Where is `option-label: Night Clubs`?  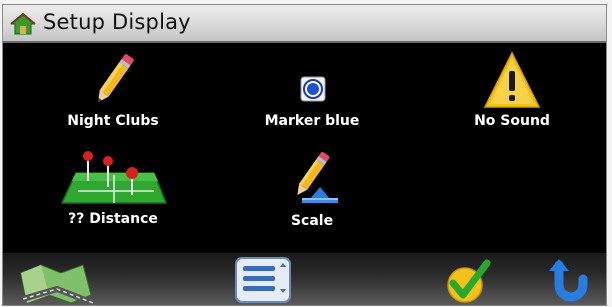 option-label: Night Clubs is located at coordinates (113, 121).